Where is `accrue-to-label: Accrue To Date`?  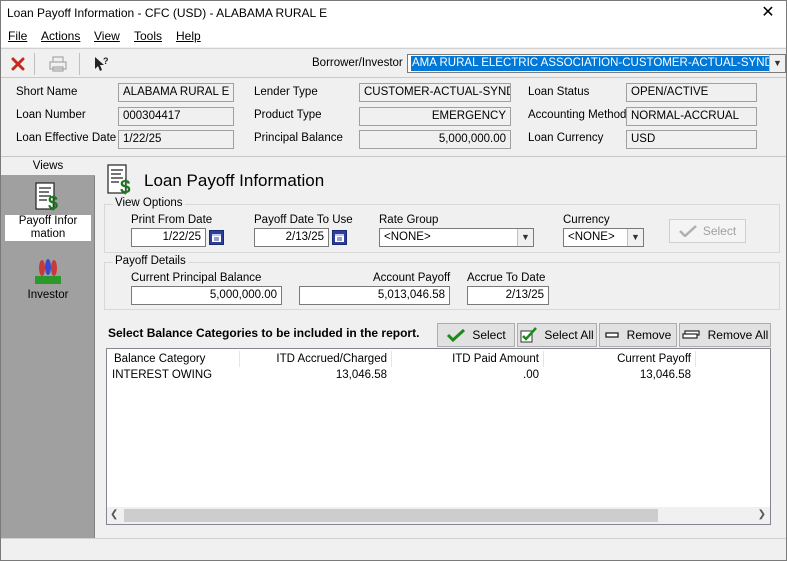
accrue-to-label: Accrue To Date is located at coordinates (506, 278).